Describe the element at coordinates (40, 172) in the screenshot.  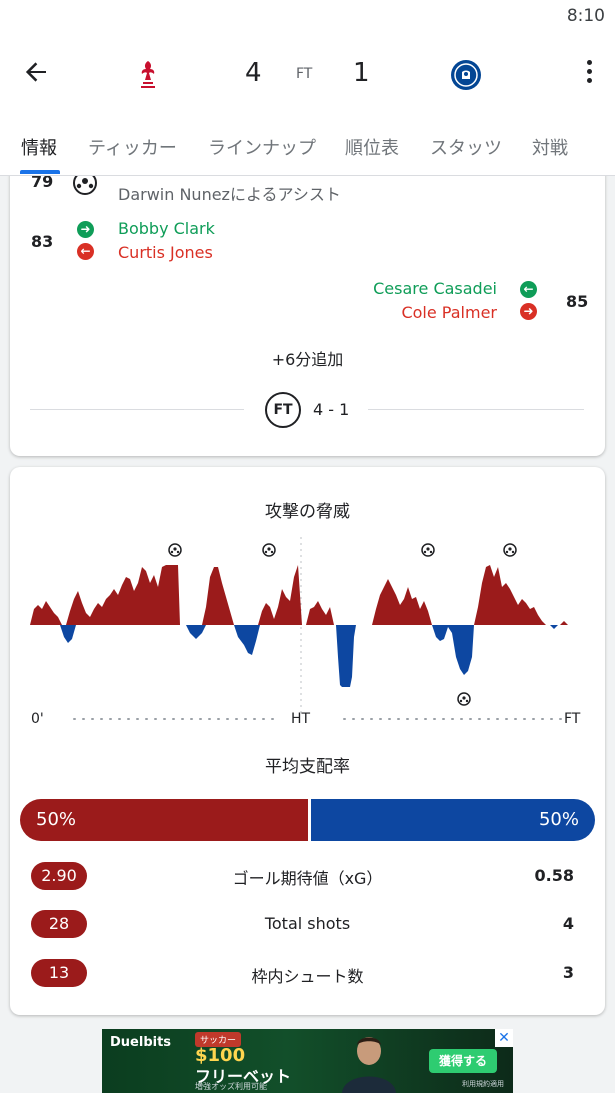
I see `active-tab-indicator` at that location.